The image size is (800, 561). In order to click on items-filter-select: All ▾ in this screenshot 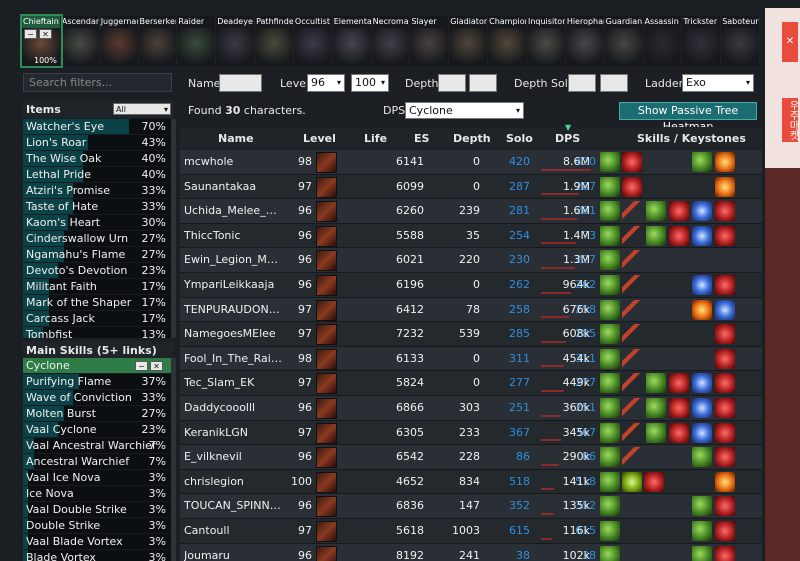, I will do `click(142, 109)`.